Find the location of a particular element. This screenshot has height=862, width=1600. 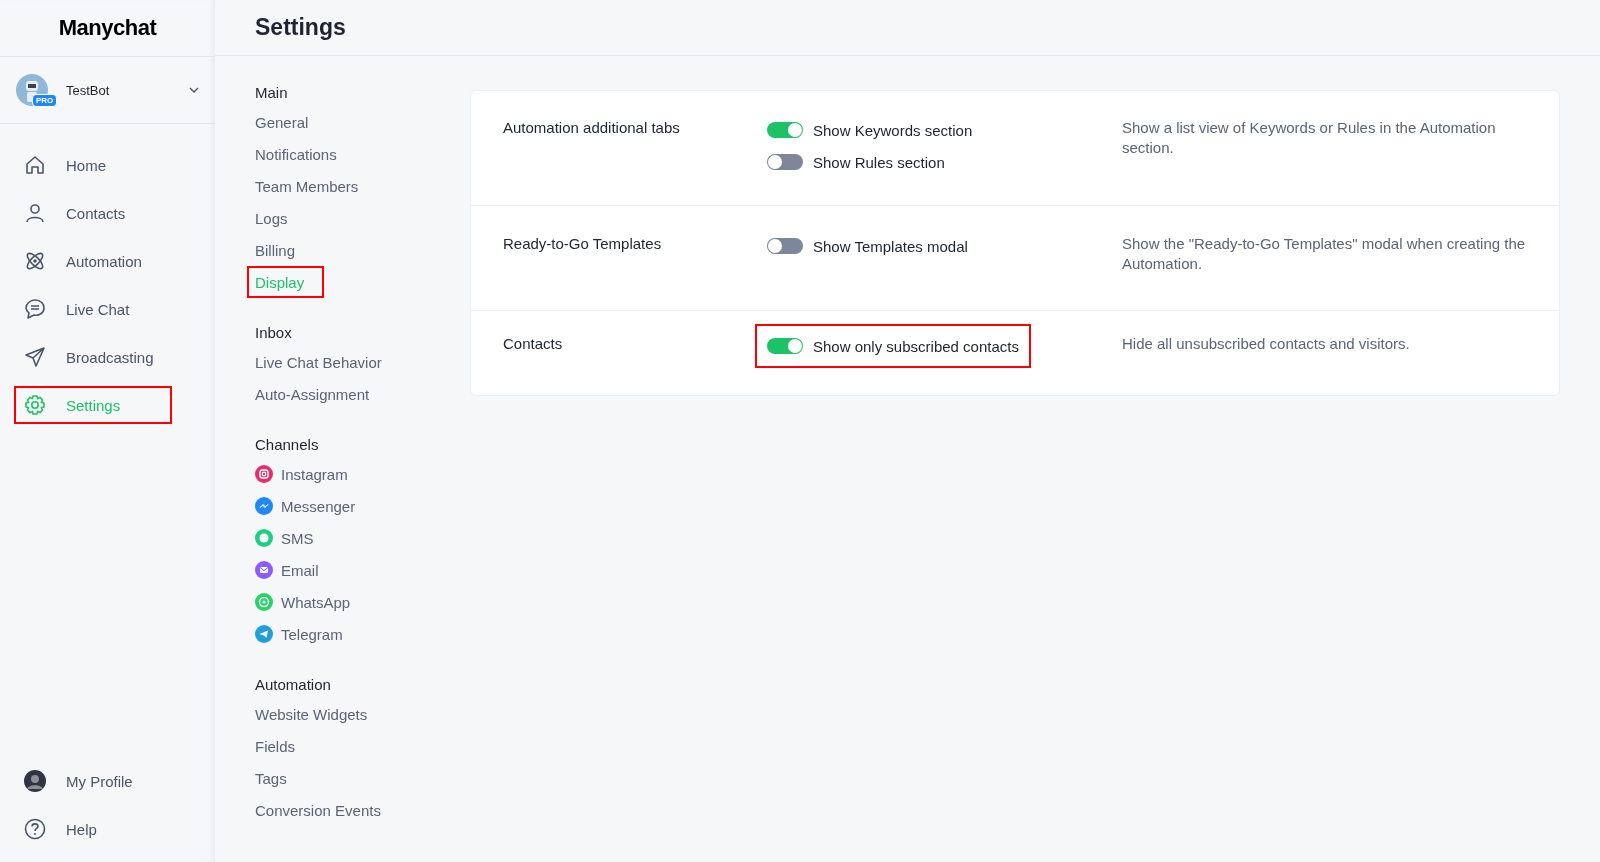

plan-badge: PRO is located at coordinates (45, 100).